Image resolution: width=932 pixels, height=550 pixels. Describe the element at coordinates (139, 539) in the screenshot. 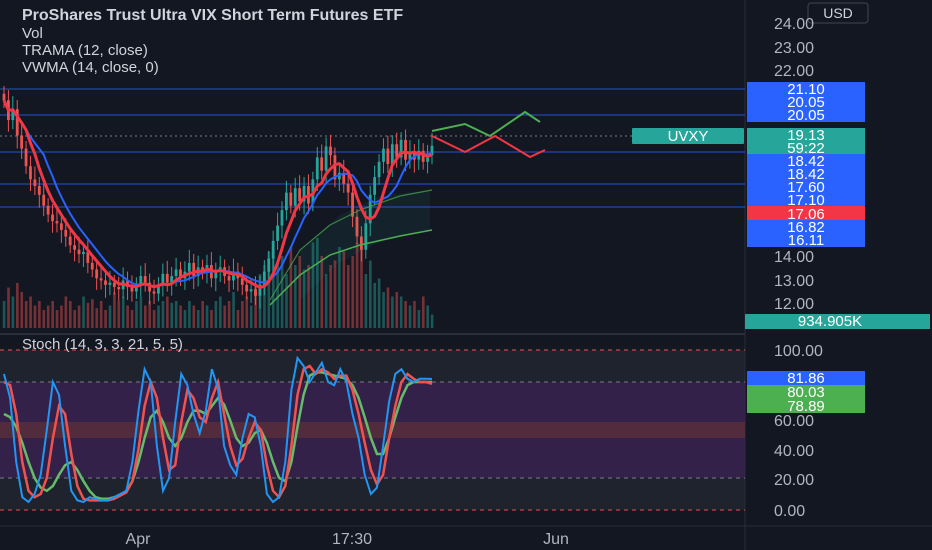

I see `time-tick: Apr` at that location.